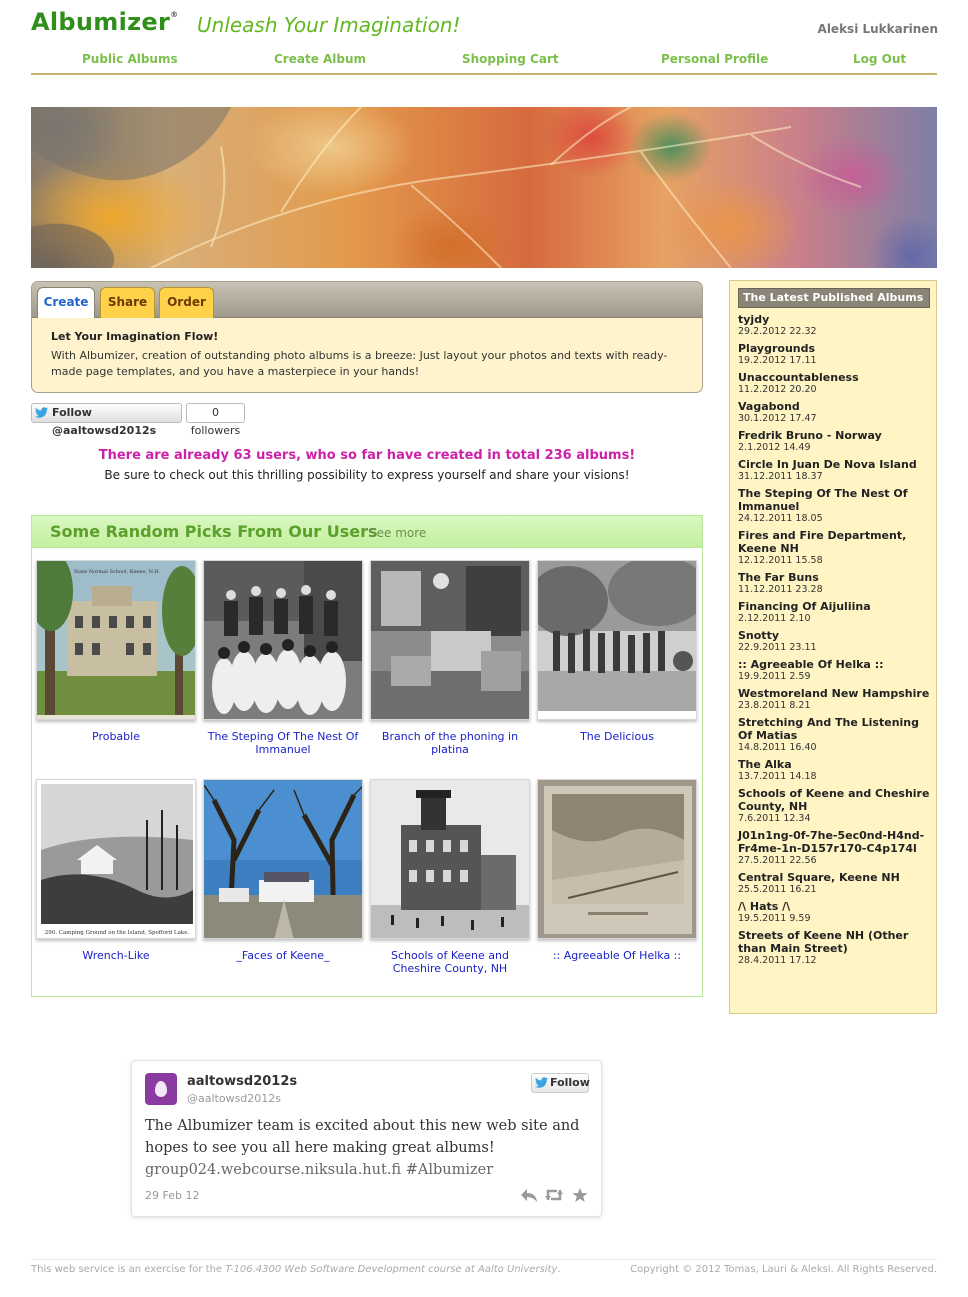 The width and height of the screenshot is (968, 1297). Describe the element at coordinates (580, 1196) in the screenshot. I see `favorite-star-icon` at that location.